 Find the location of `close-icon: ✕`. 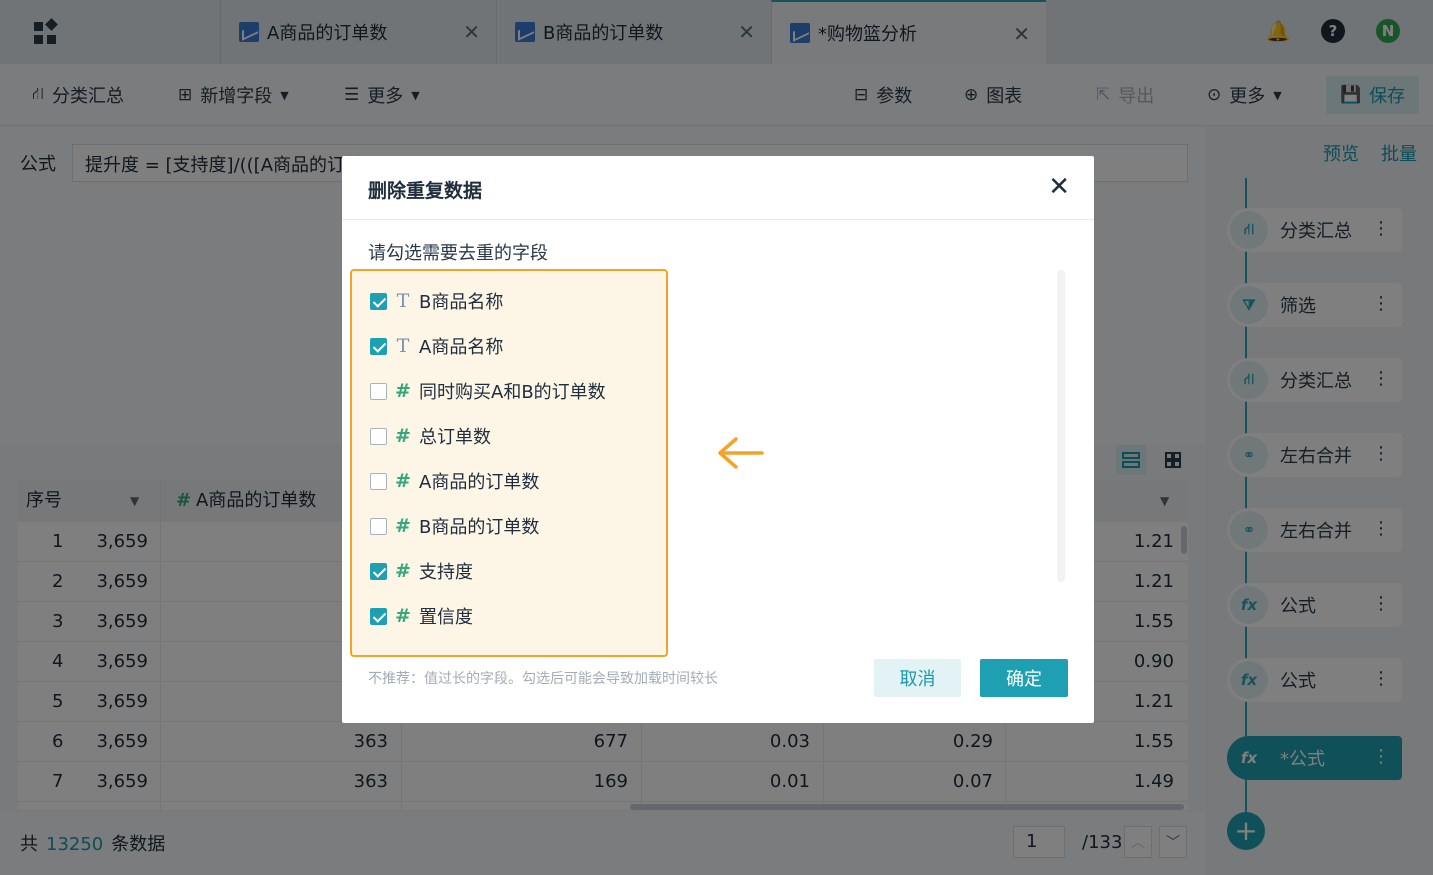

close-icon: ✕ is located at coordinates (1059, 187).